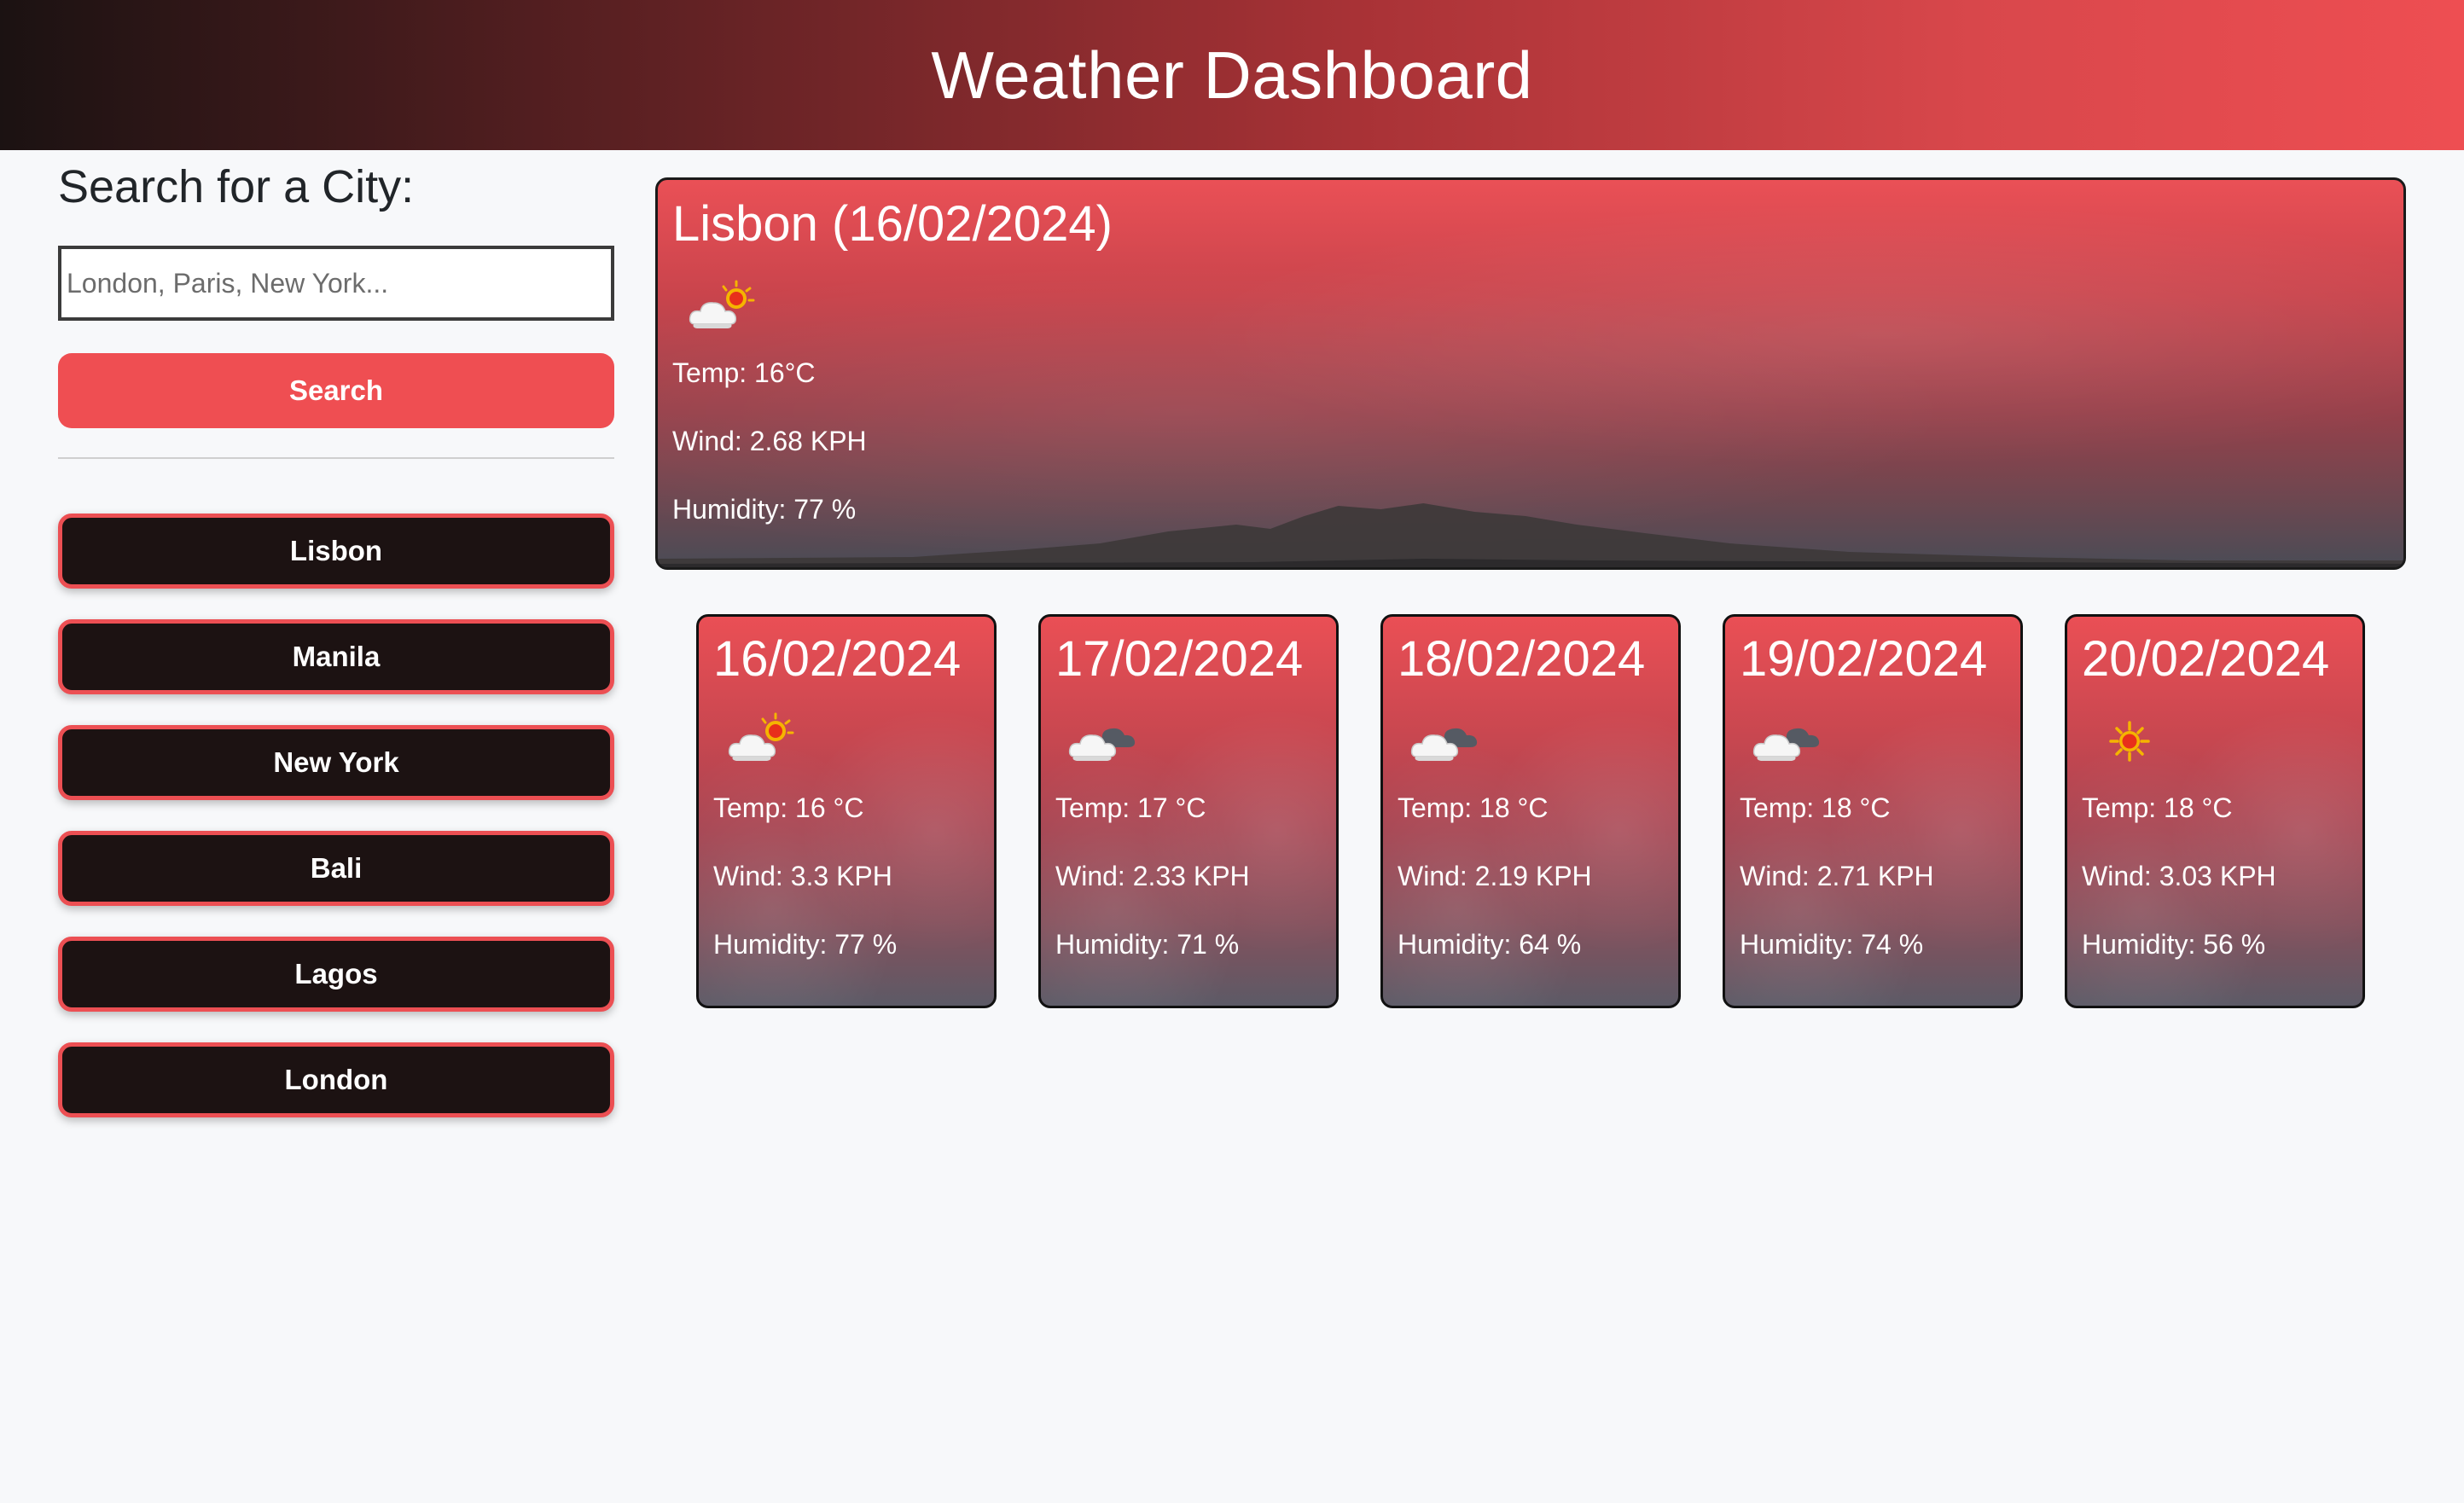 The image size is (2464, 1503). What do you see at coordinates (1152, 876) in the screenshot?
I see `forecast-wind: Wind: 2.33 KPH` at bounding box center [1152, 876].